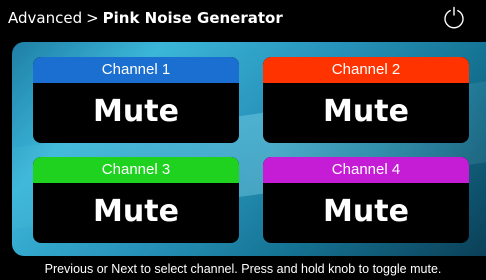 The height and width of the screenshot is (280, 486). What do you see at coordinates (454, 18) in the screenshot?
I see `power-icon` at bounding box center [454, 18].